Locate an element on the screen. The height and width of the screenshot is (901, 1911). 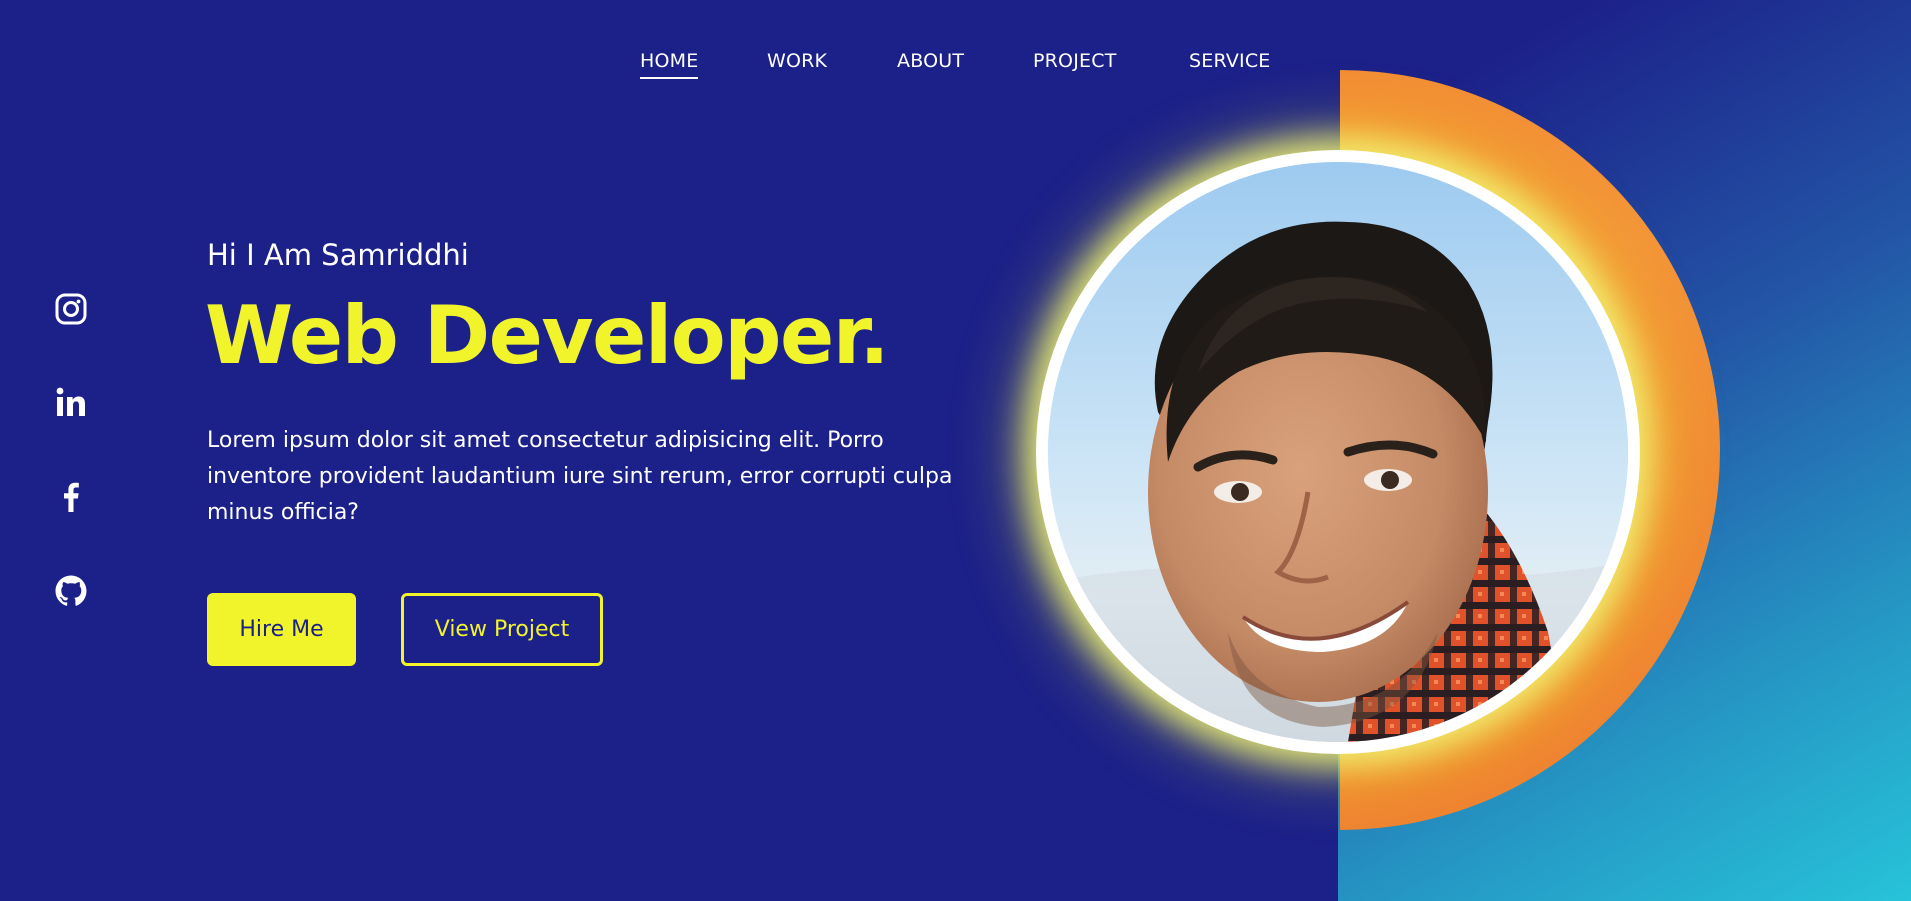
view-project-button: View Project is located at coordinates (502, 629).